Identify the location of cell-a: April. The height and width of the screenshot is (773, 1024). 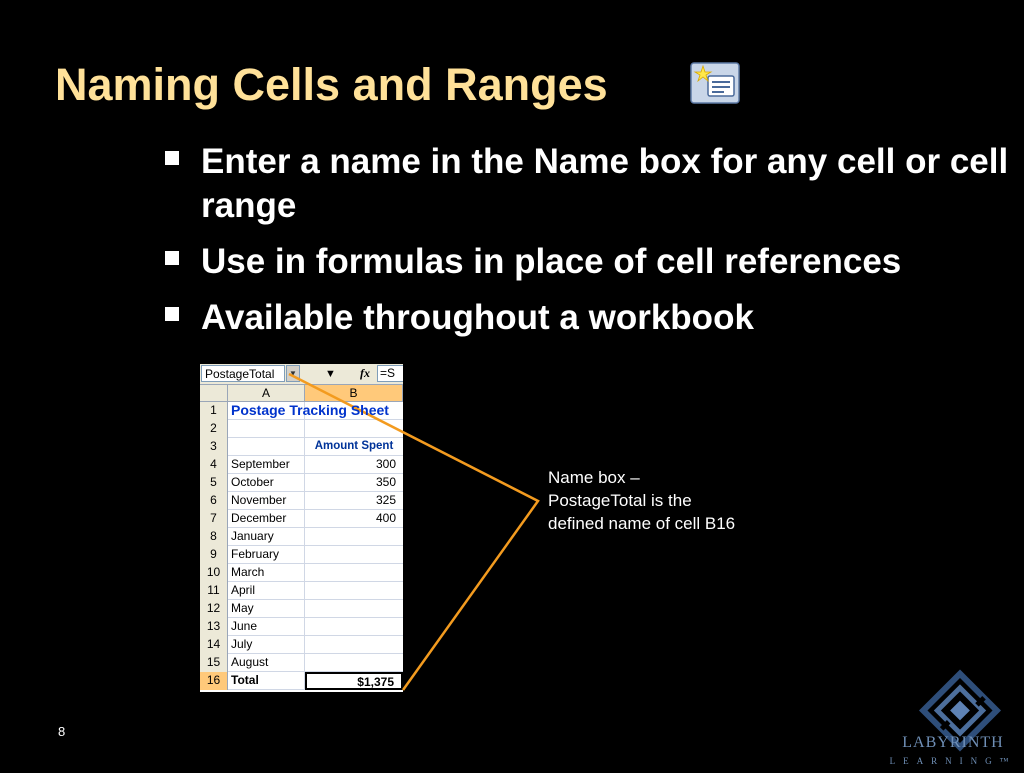
(266, 591).